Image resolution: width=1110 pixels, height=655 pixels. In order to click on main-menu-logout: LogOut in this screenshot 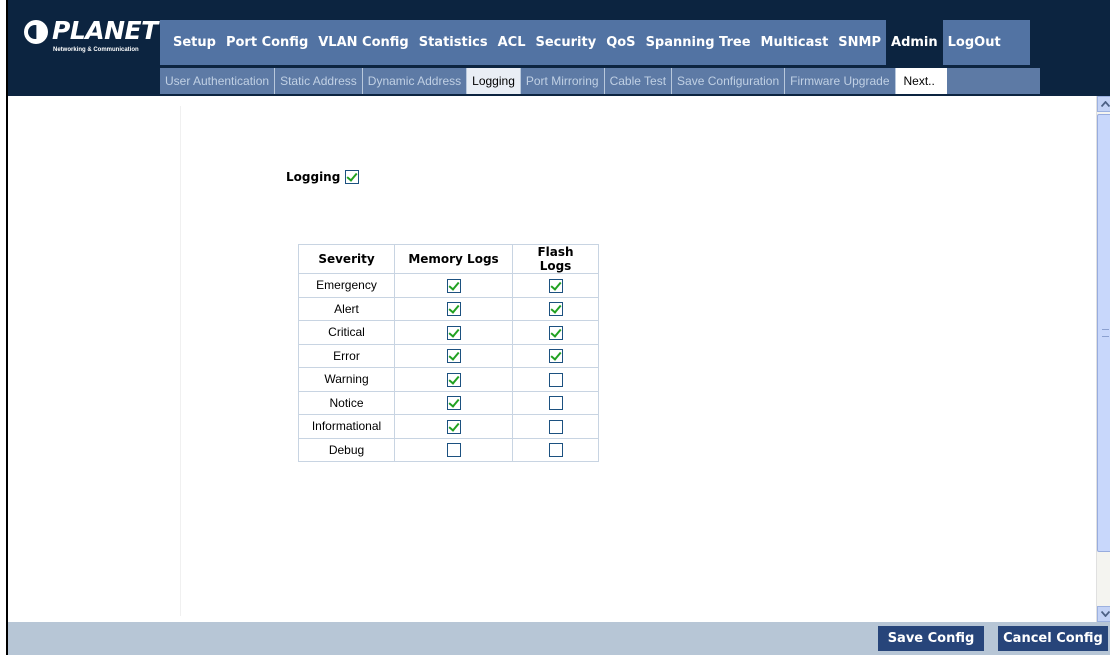, I will do `click(974, 42)`.